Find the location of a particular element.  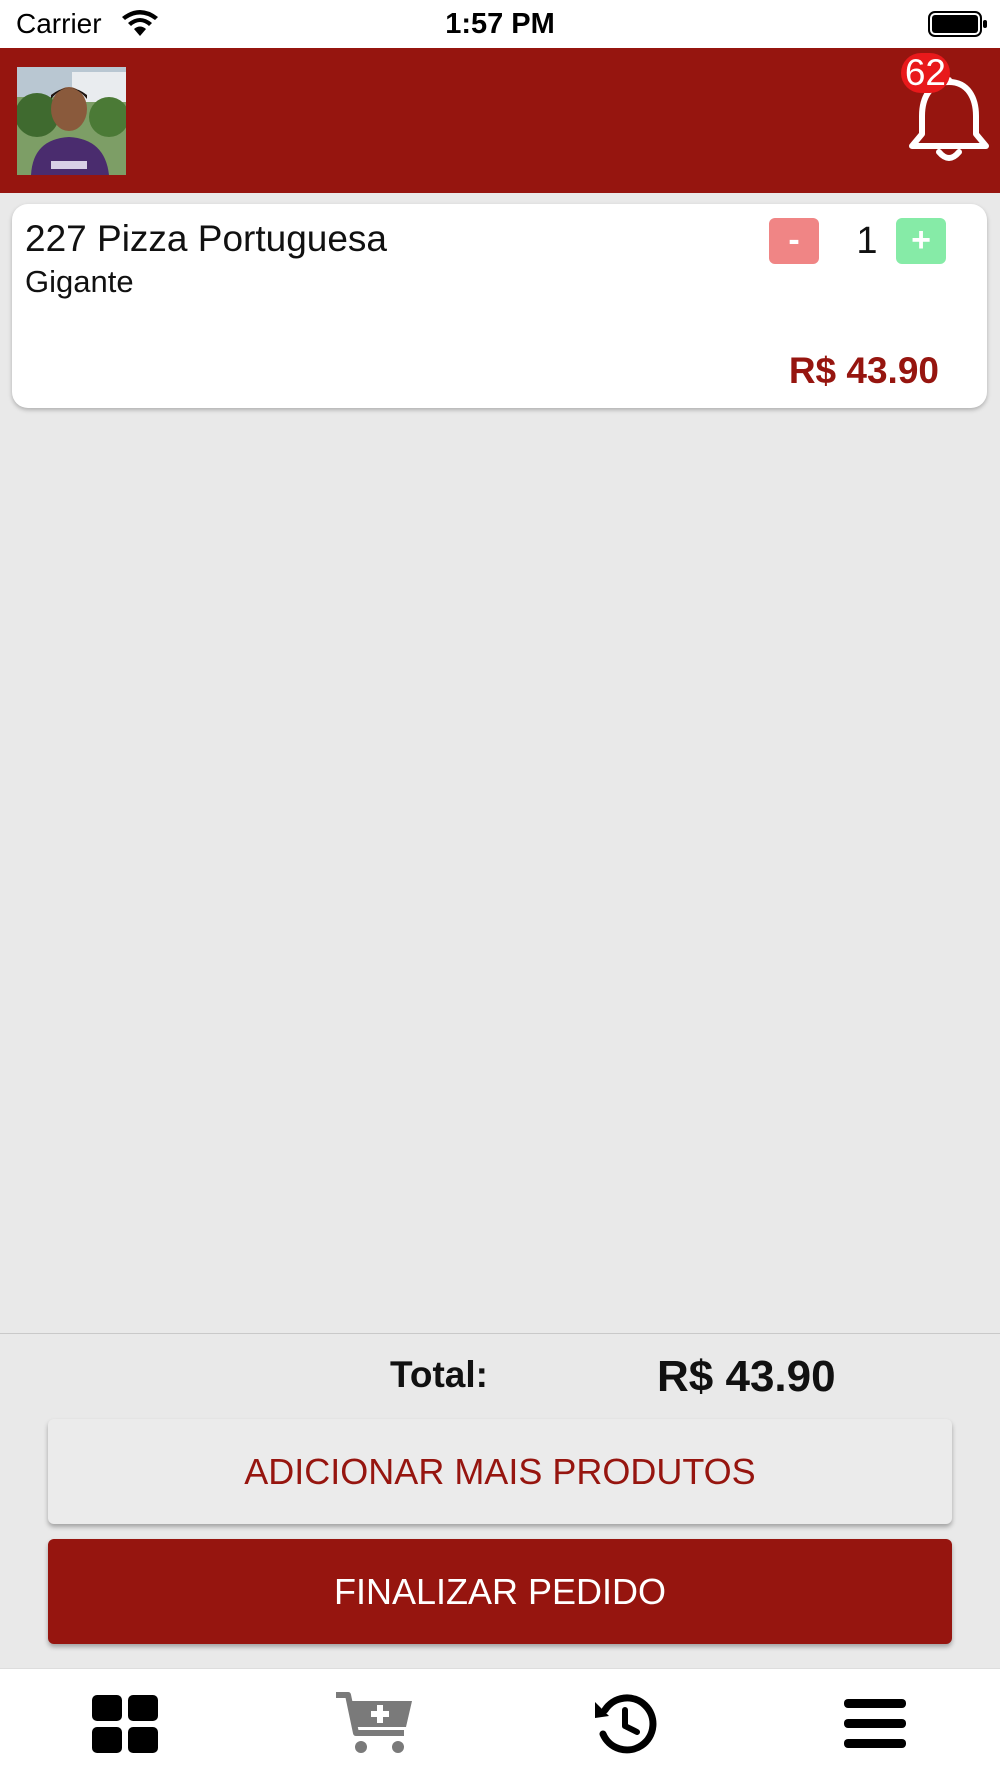

menu-icon is located at coordinates (875, 1723).